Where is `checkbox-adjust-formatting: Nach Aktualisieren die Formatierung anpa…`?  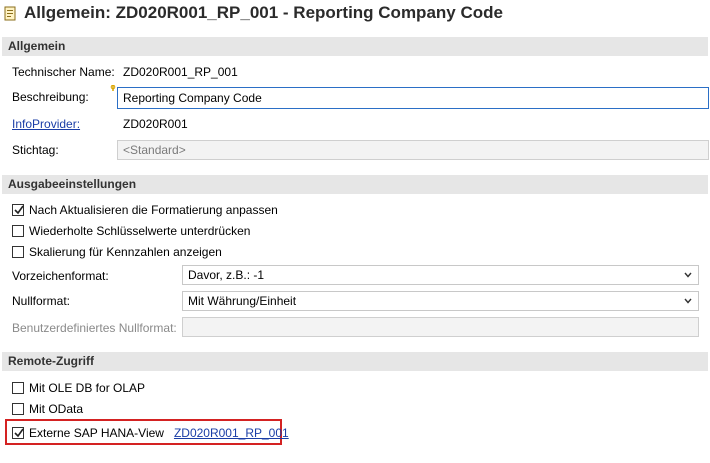 checkbox-adjust-formatting: Nach Aktualisieren die Formatierung anpa… is located at coordinates (145, 210).